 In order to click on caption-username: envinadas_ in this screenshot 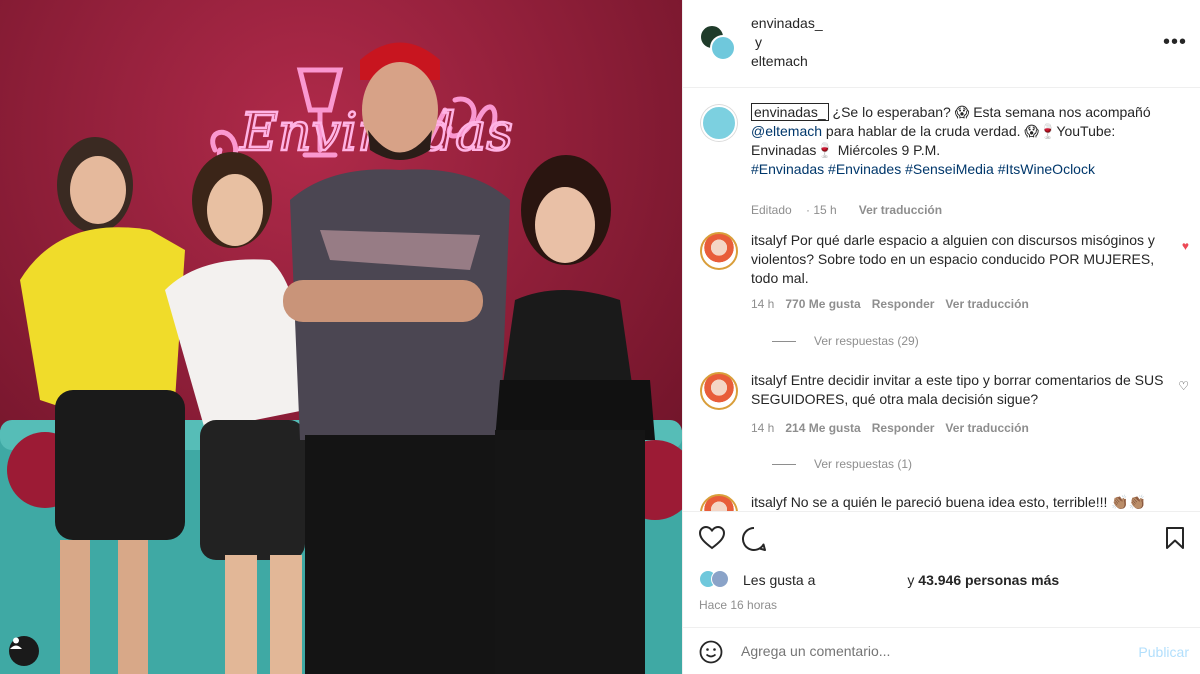, I will do `click(790, 112)`.